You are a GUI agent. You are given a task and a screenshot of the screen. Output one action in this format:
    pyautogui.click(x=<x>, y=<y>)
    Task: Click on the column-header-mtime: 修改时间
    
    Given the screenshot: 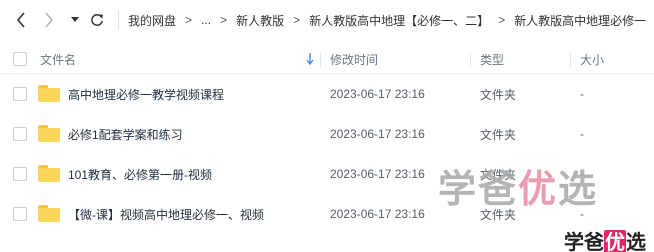 What is the action you would take?
    pyautogui.click(x=354, y=59)
    